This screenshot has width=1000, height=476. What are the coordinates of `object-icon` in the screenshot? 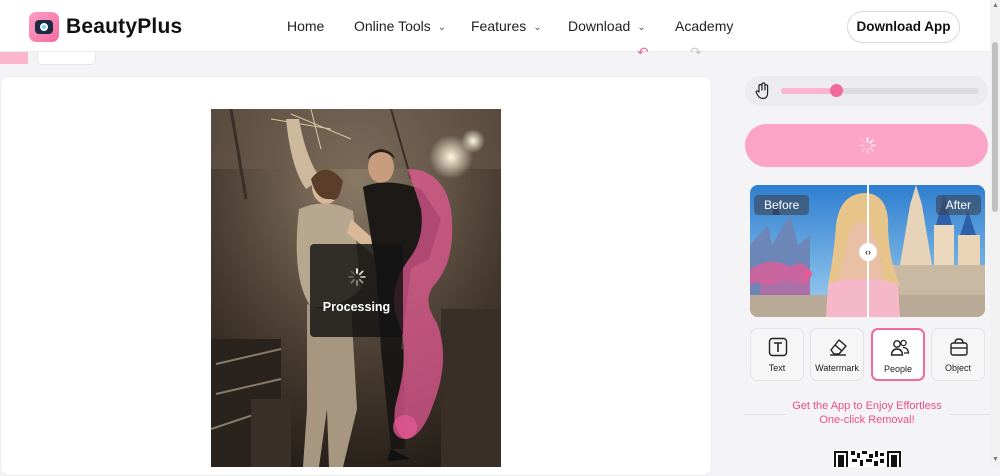 It's located at (959, 347).